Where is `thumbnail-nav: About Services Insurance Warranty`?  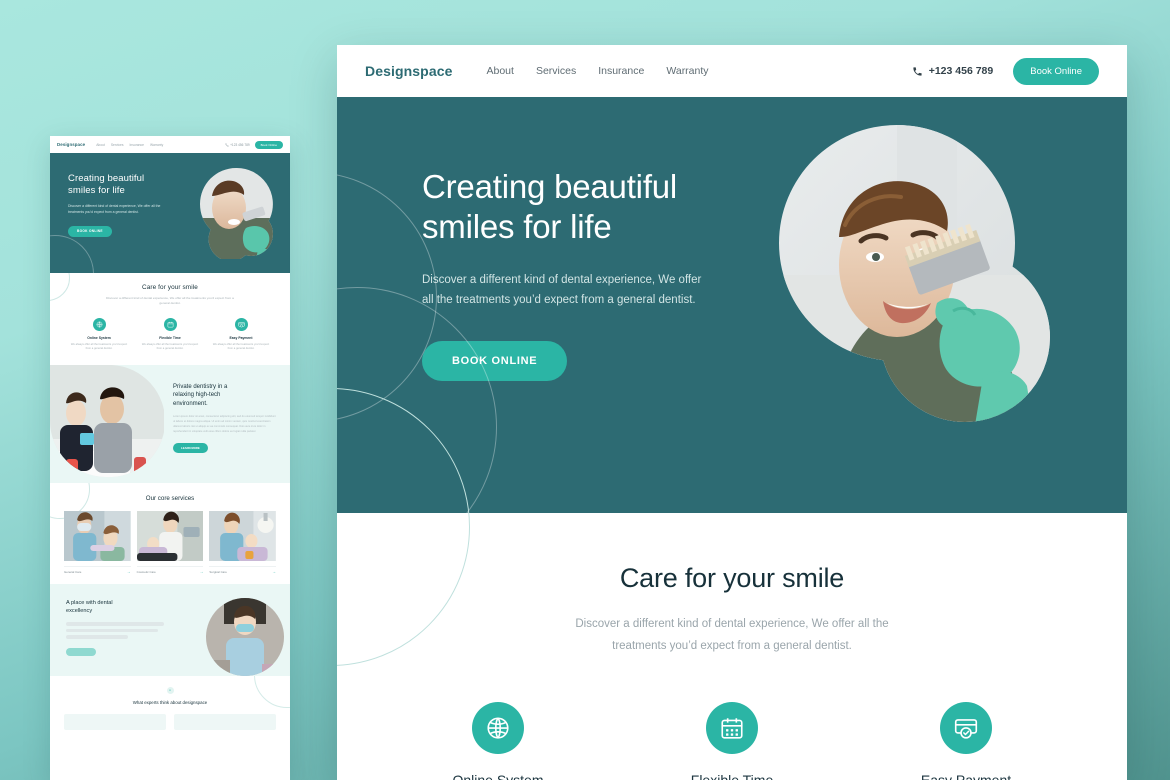 thumbnail-nav: About Services Insurance Warranty is located at coordinates (129, 145).